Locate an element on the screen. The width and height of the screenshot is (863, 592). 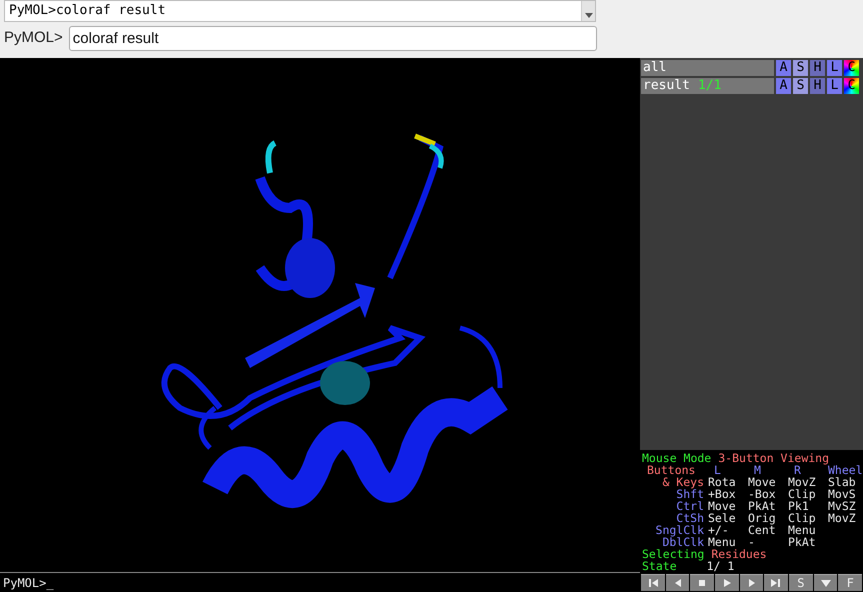
log-line: PyMOL>coloraf result is located at coordinates (88, 11).